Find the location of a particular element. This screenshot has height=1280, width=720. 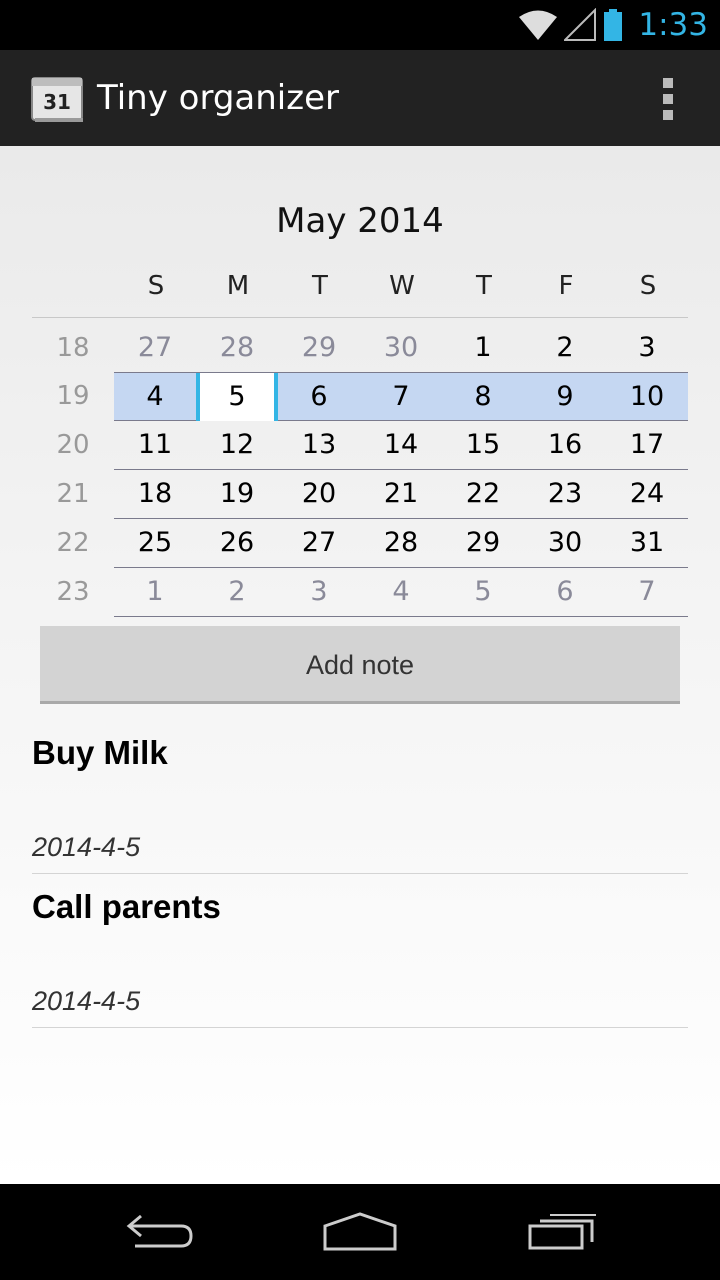

app-icon-day: 31 is located at coordinates (57, 102).